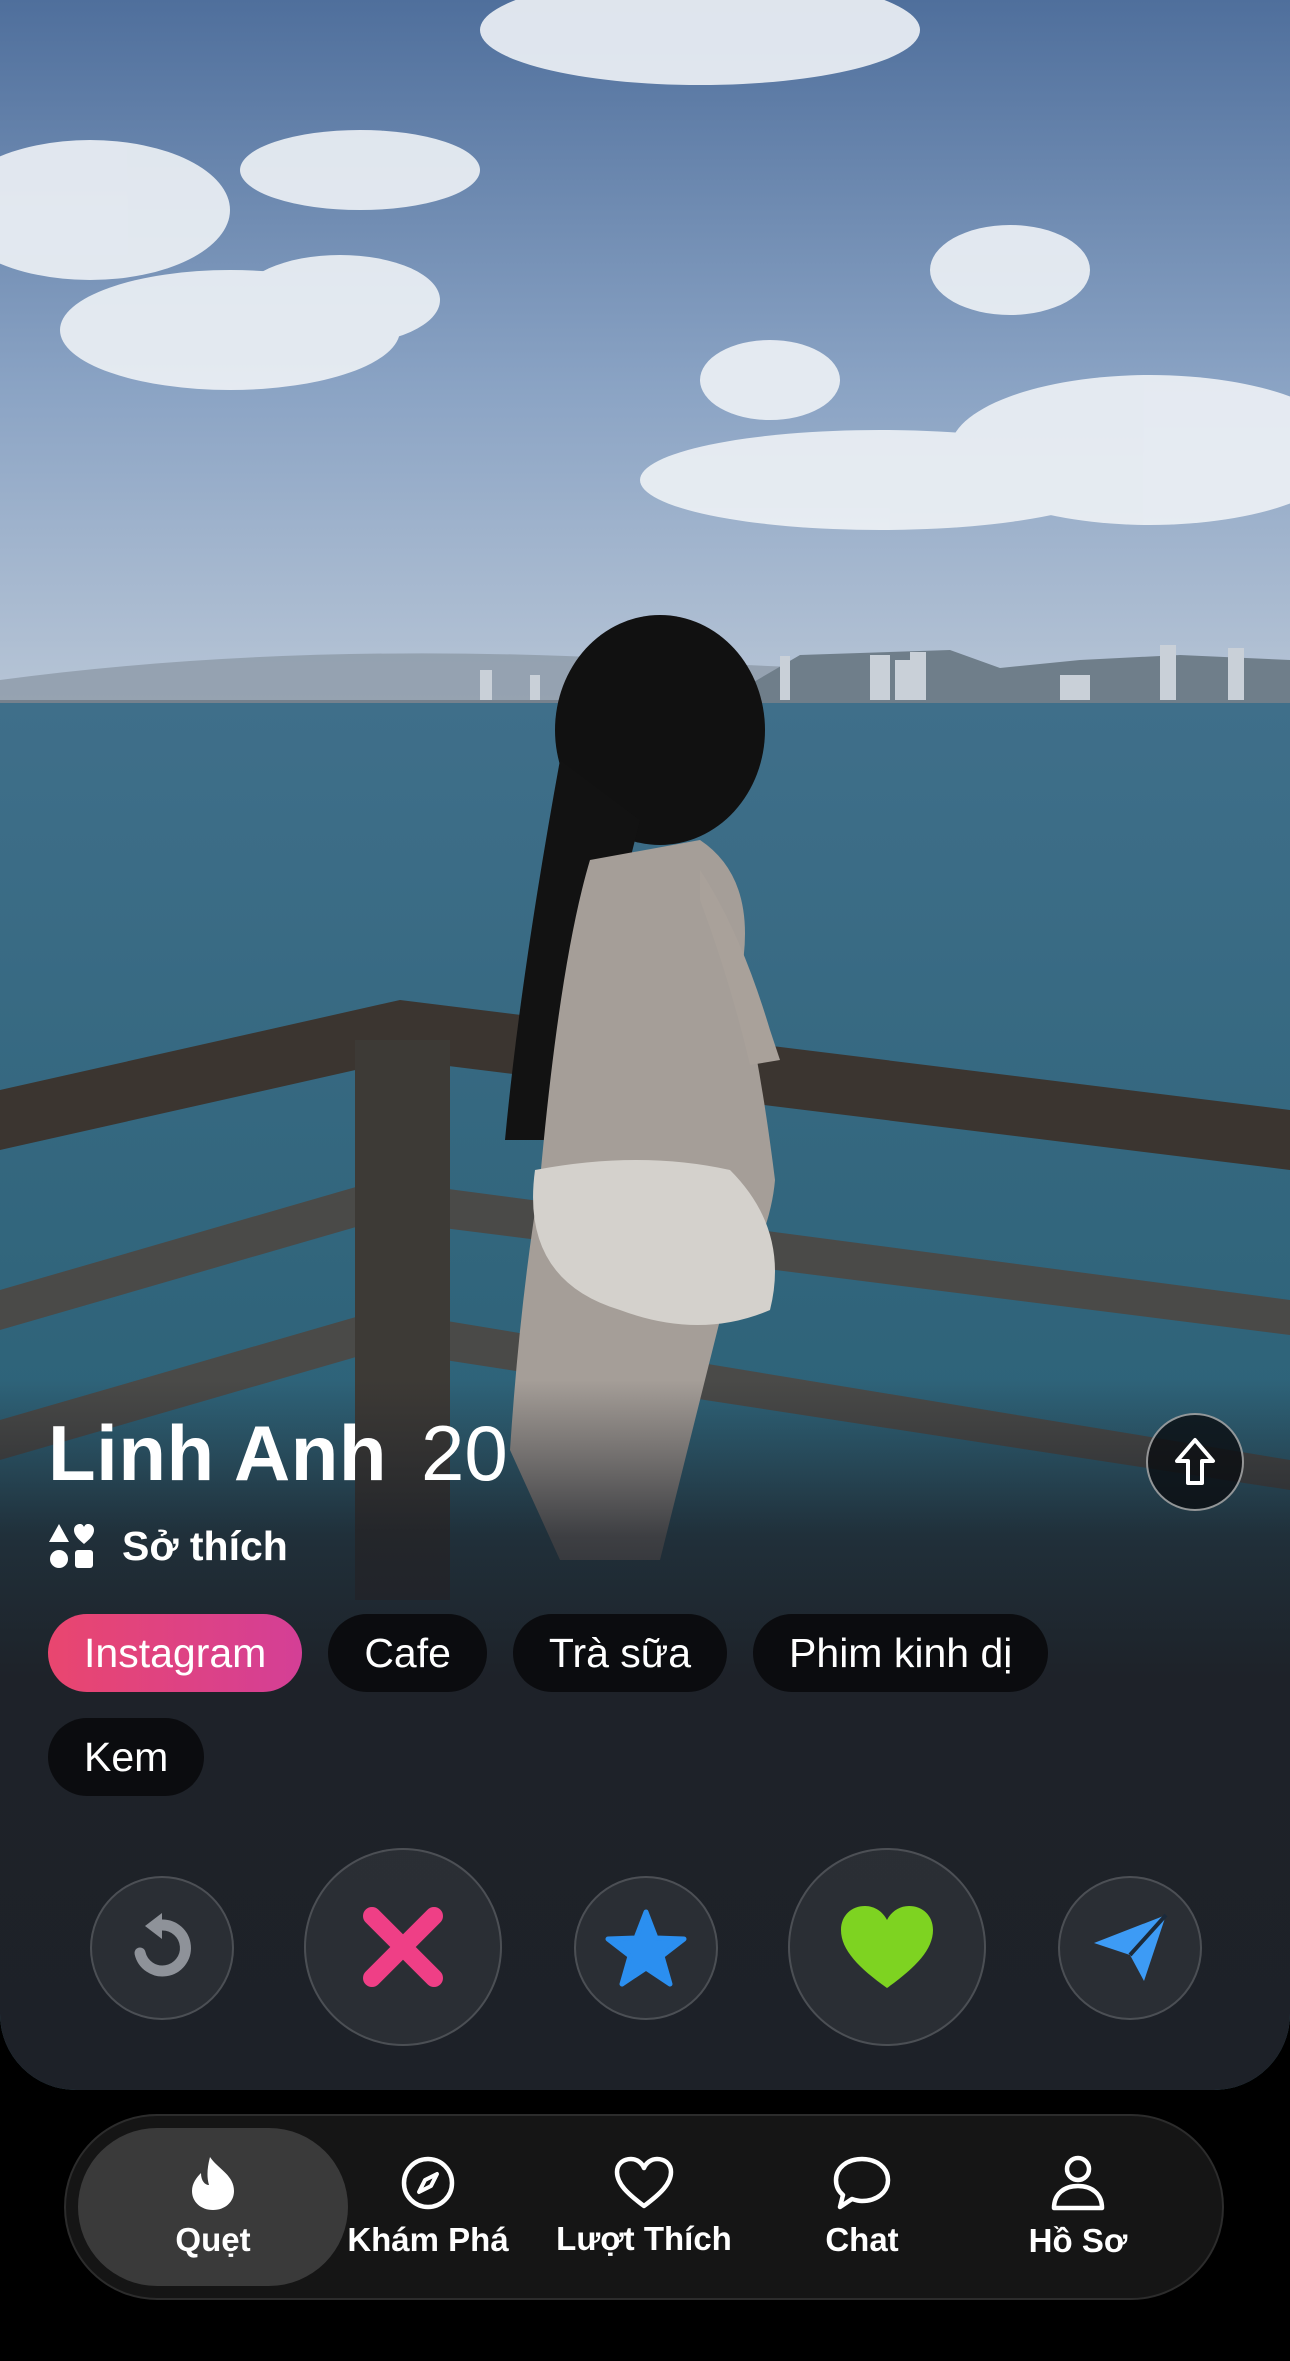 This screenshot has height=2361, width=1290. What do you see at coordinates (464, 1453) in the screenshot?
I see `profile-age: 20` at bounding box center [464, 1453].